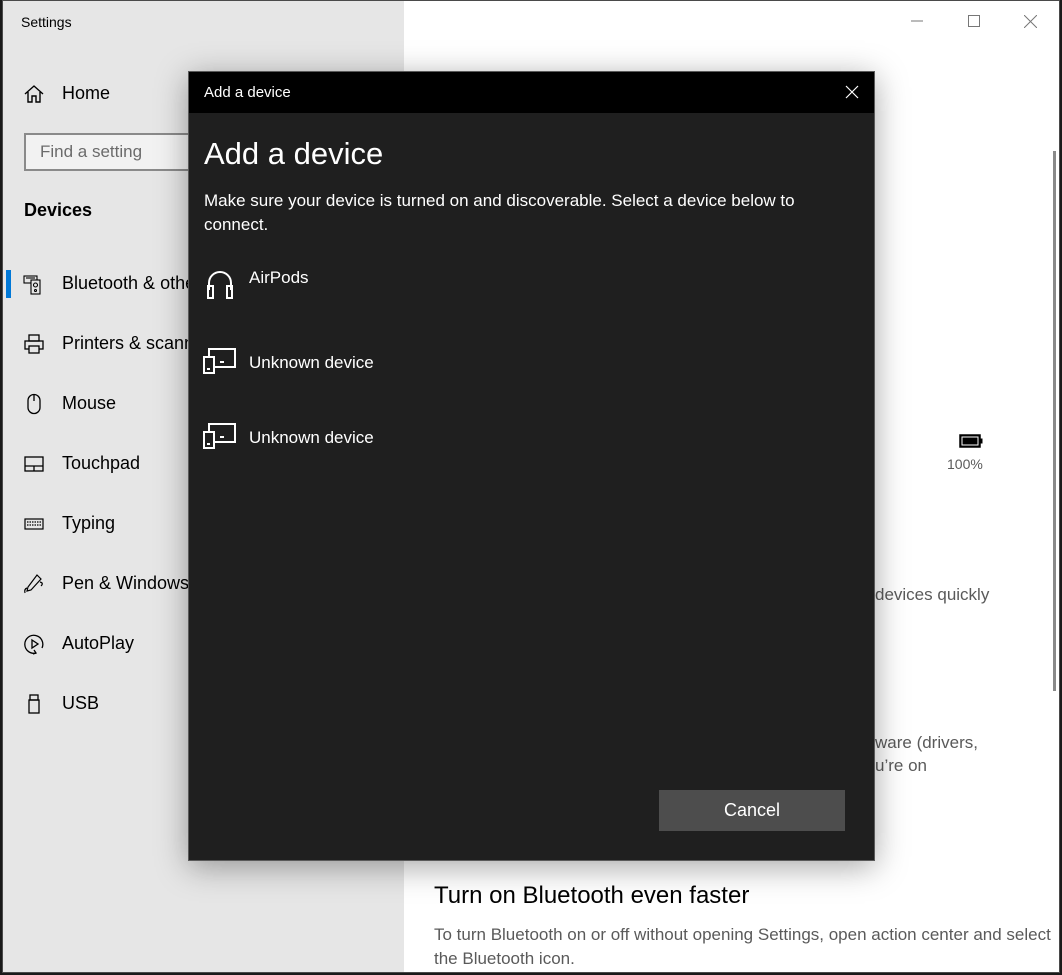  I want to click on window-controls, so click(973, 21).